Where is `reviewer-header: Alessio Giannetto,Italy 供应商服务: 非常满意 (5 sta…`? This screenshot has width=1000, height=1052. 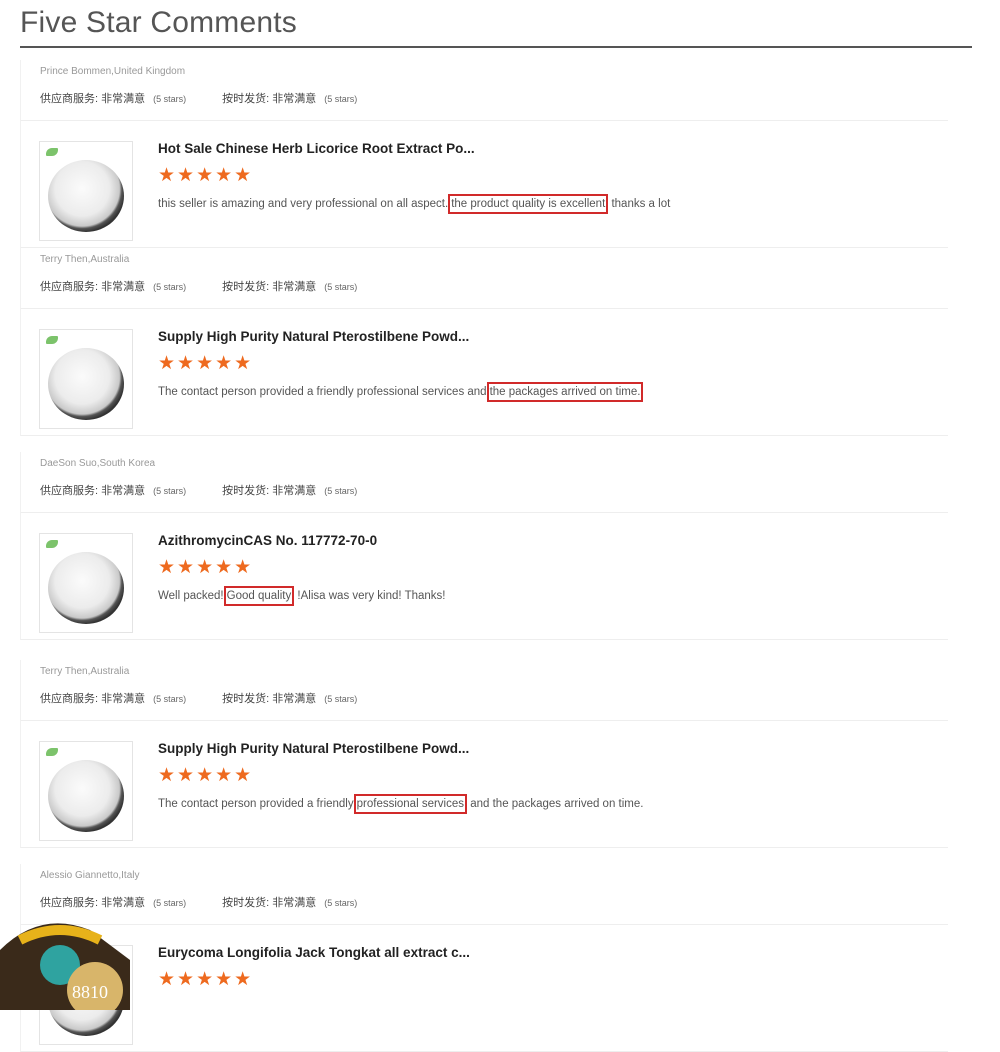 reviewer-header: Alessio Giannetto,Italy 供应商服务: 非常满意 (5 sta… is located at coordinates (484, 894).